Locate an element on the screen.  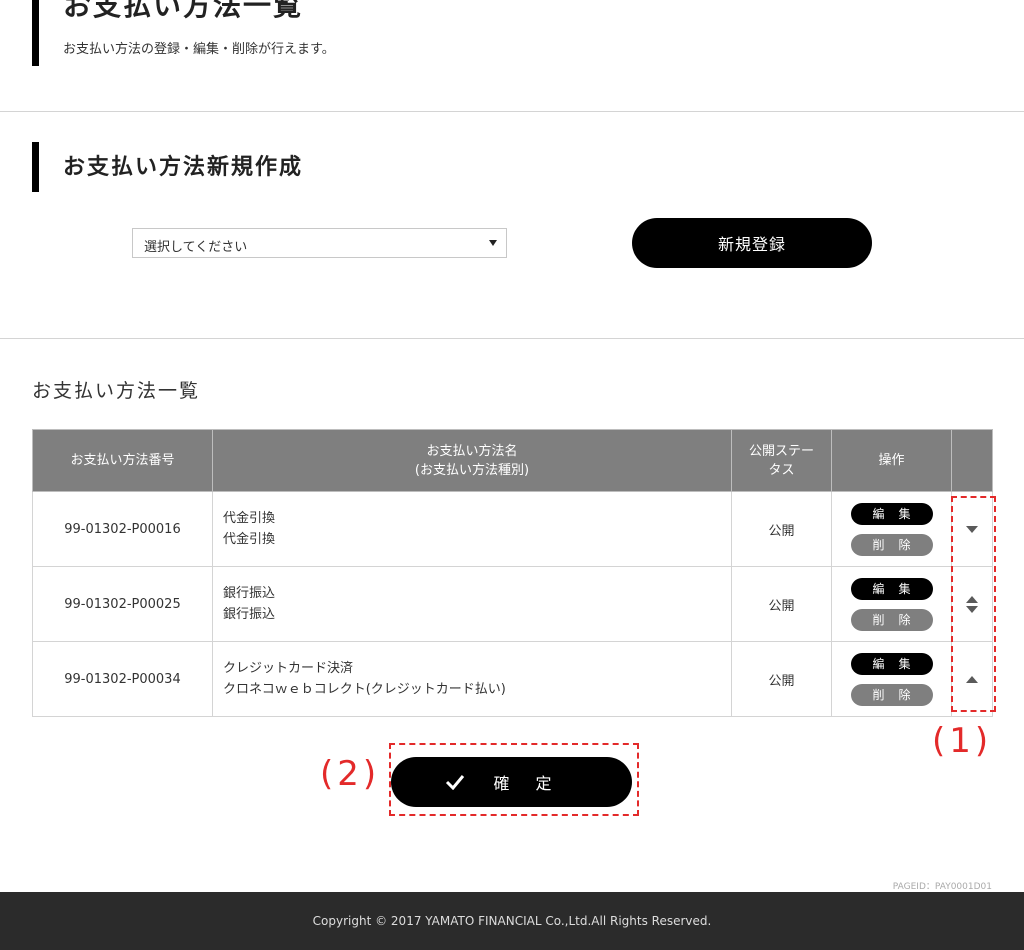
cell-name: 銀行振込 銀行振込 is located at coordinates (472, 604).